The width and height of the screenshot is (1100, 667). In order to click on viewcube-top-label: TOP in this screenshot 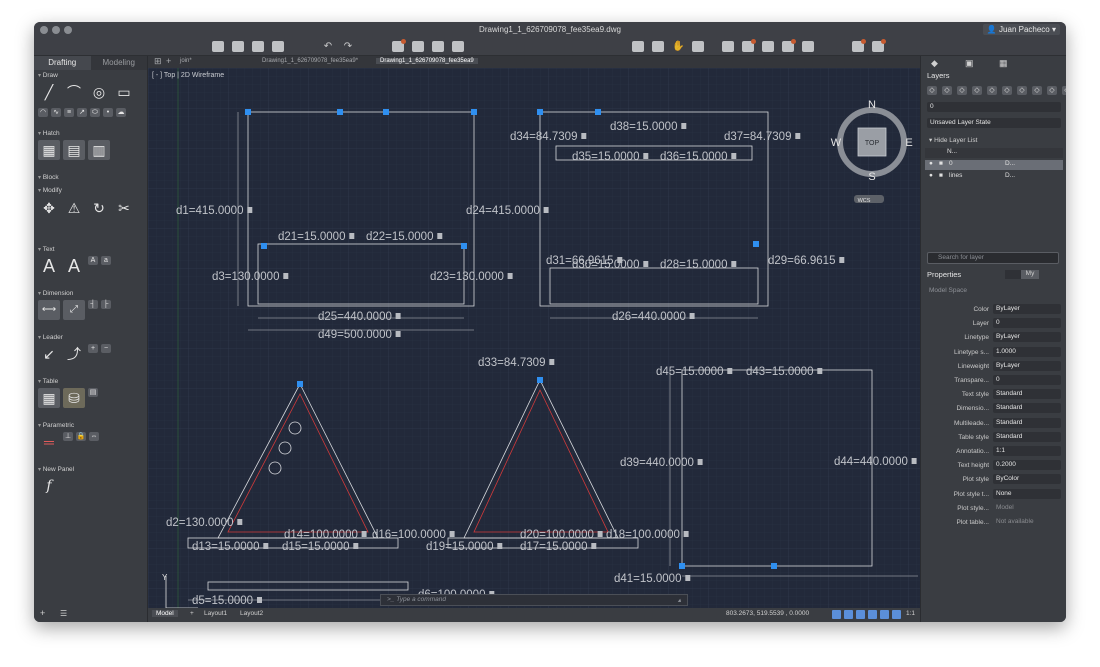, I will do `click(872, 143)`.